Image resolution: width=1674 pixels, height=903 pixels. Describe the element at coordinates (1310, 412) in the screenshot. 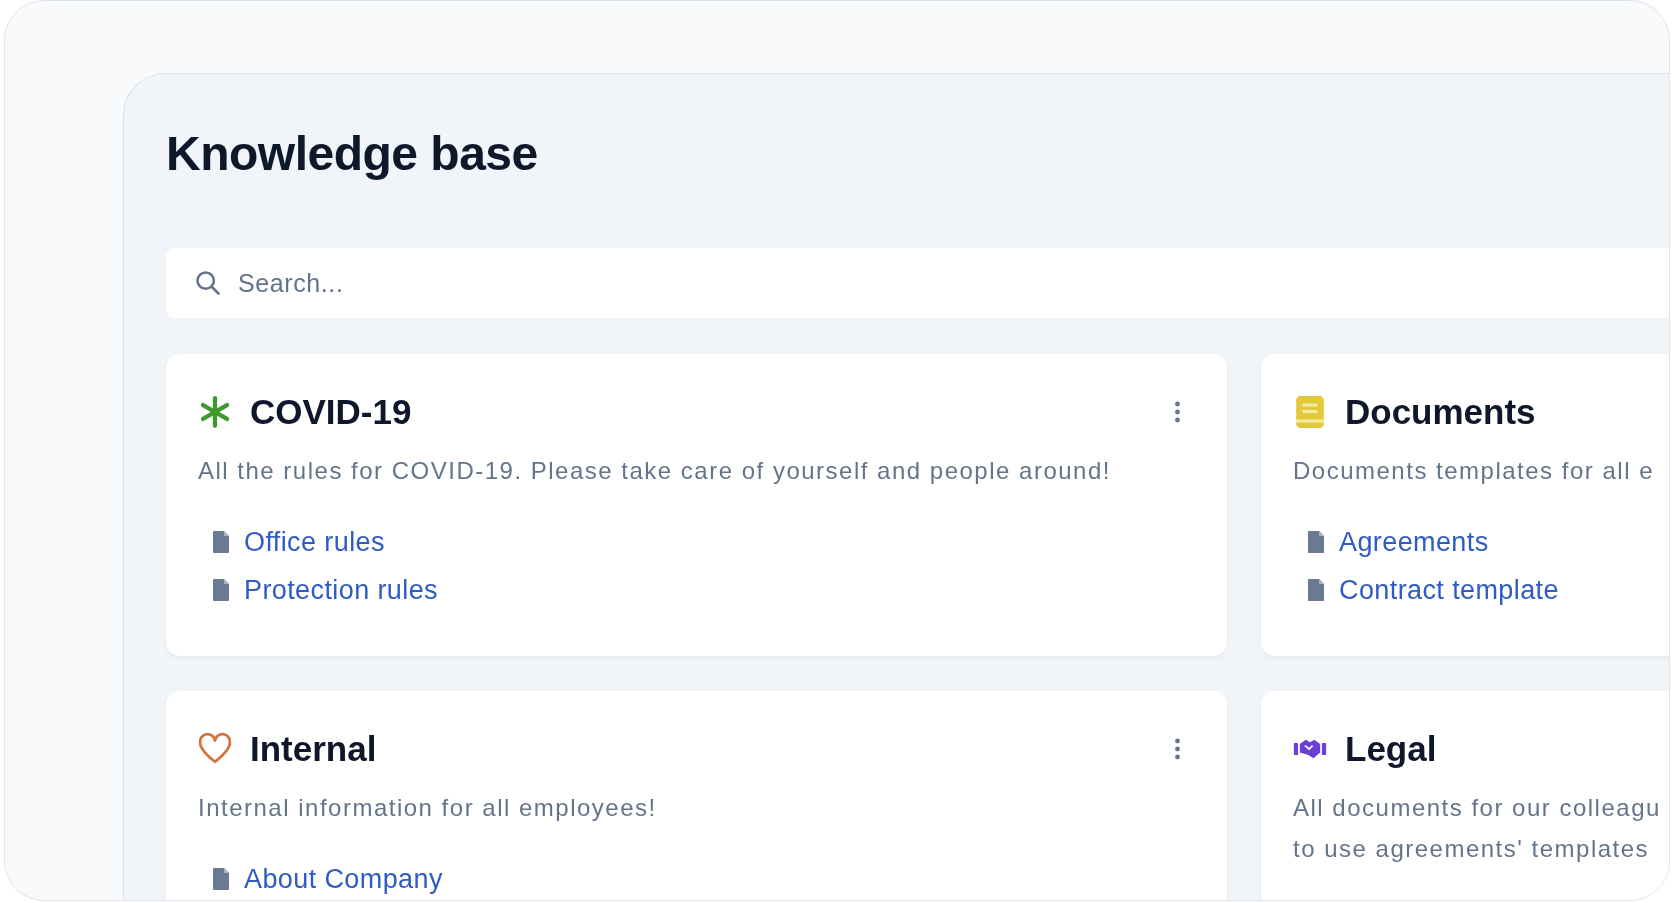

I see `book-icon` at that location.